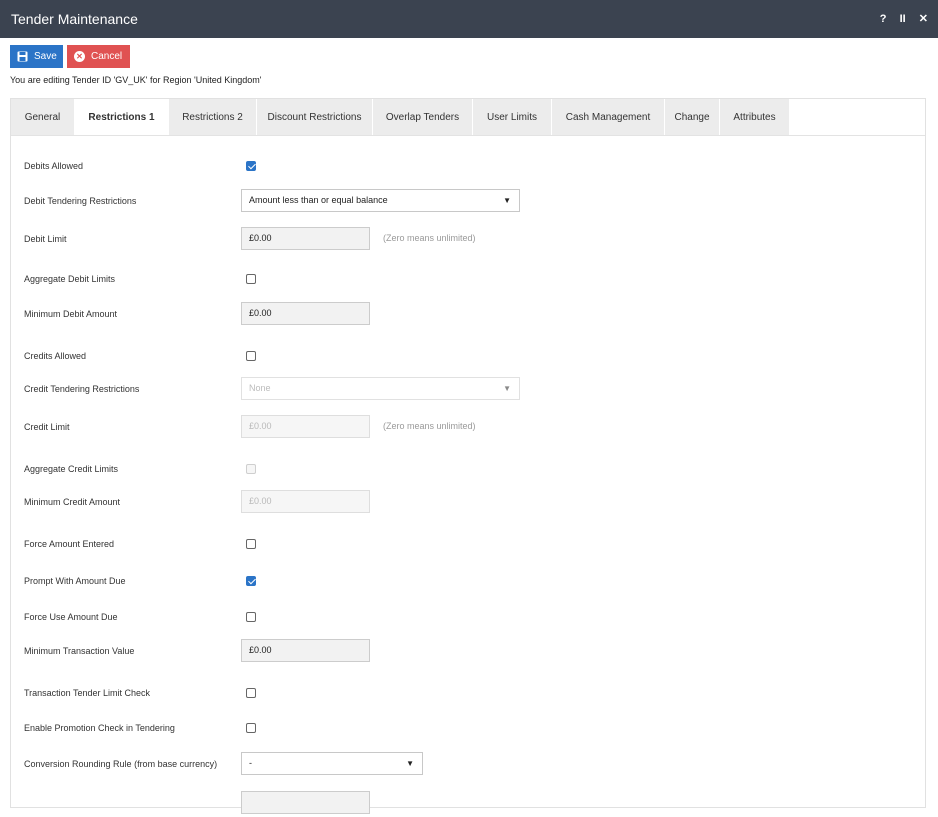 The height and width of the screenshot is (817, 938). Describe the element at coordinates (72, 502) in the screenshot. I see `minimum-credit-amount-label: Minimum Credit Amount` at that location.